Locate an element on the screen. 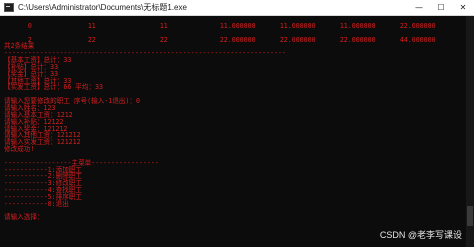  menu-item: -----------5:排序职工 is located at coordinates (43, 196).